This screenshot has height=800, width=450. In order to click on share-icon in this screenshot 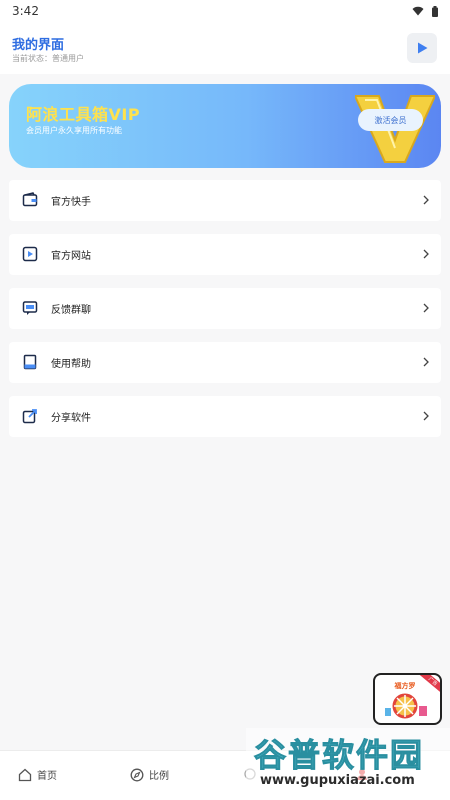, I will do `click(29, 416)`.